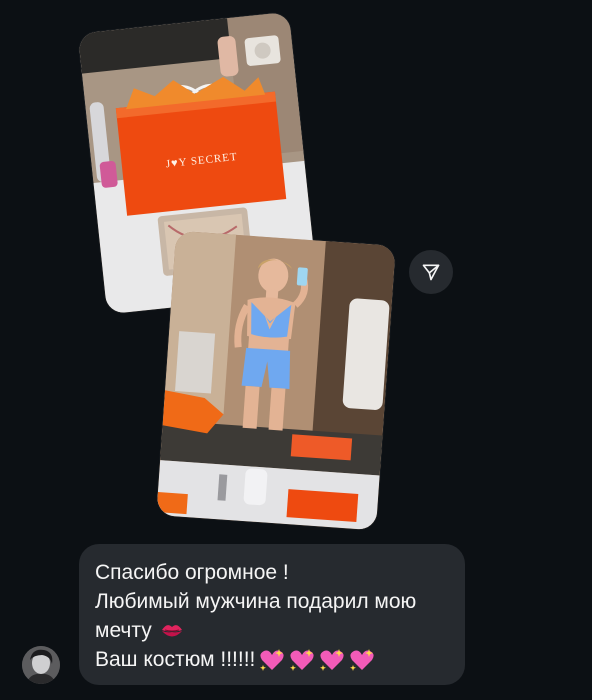 The image size is (592, 700). What do you see at coordinates (192, 572) in the screenshot?
I see `message-line-1: Спасибо огромное !` at bounding box center [192, 572].